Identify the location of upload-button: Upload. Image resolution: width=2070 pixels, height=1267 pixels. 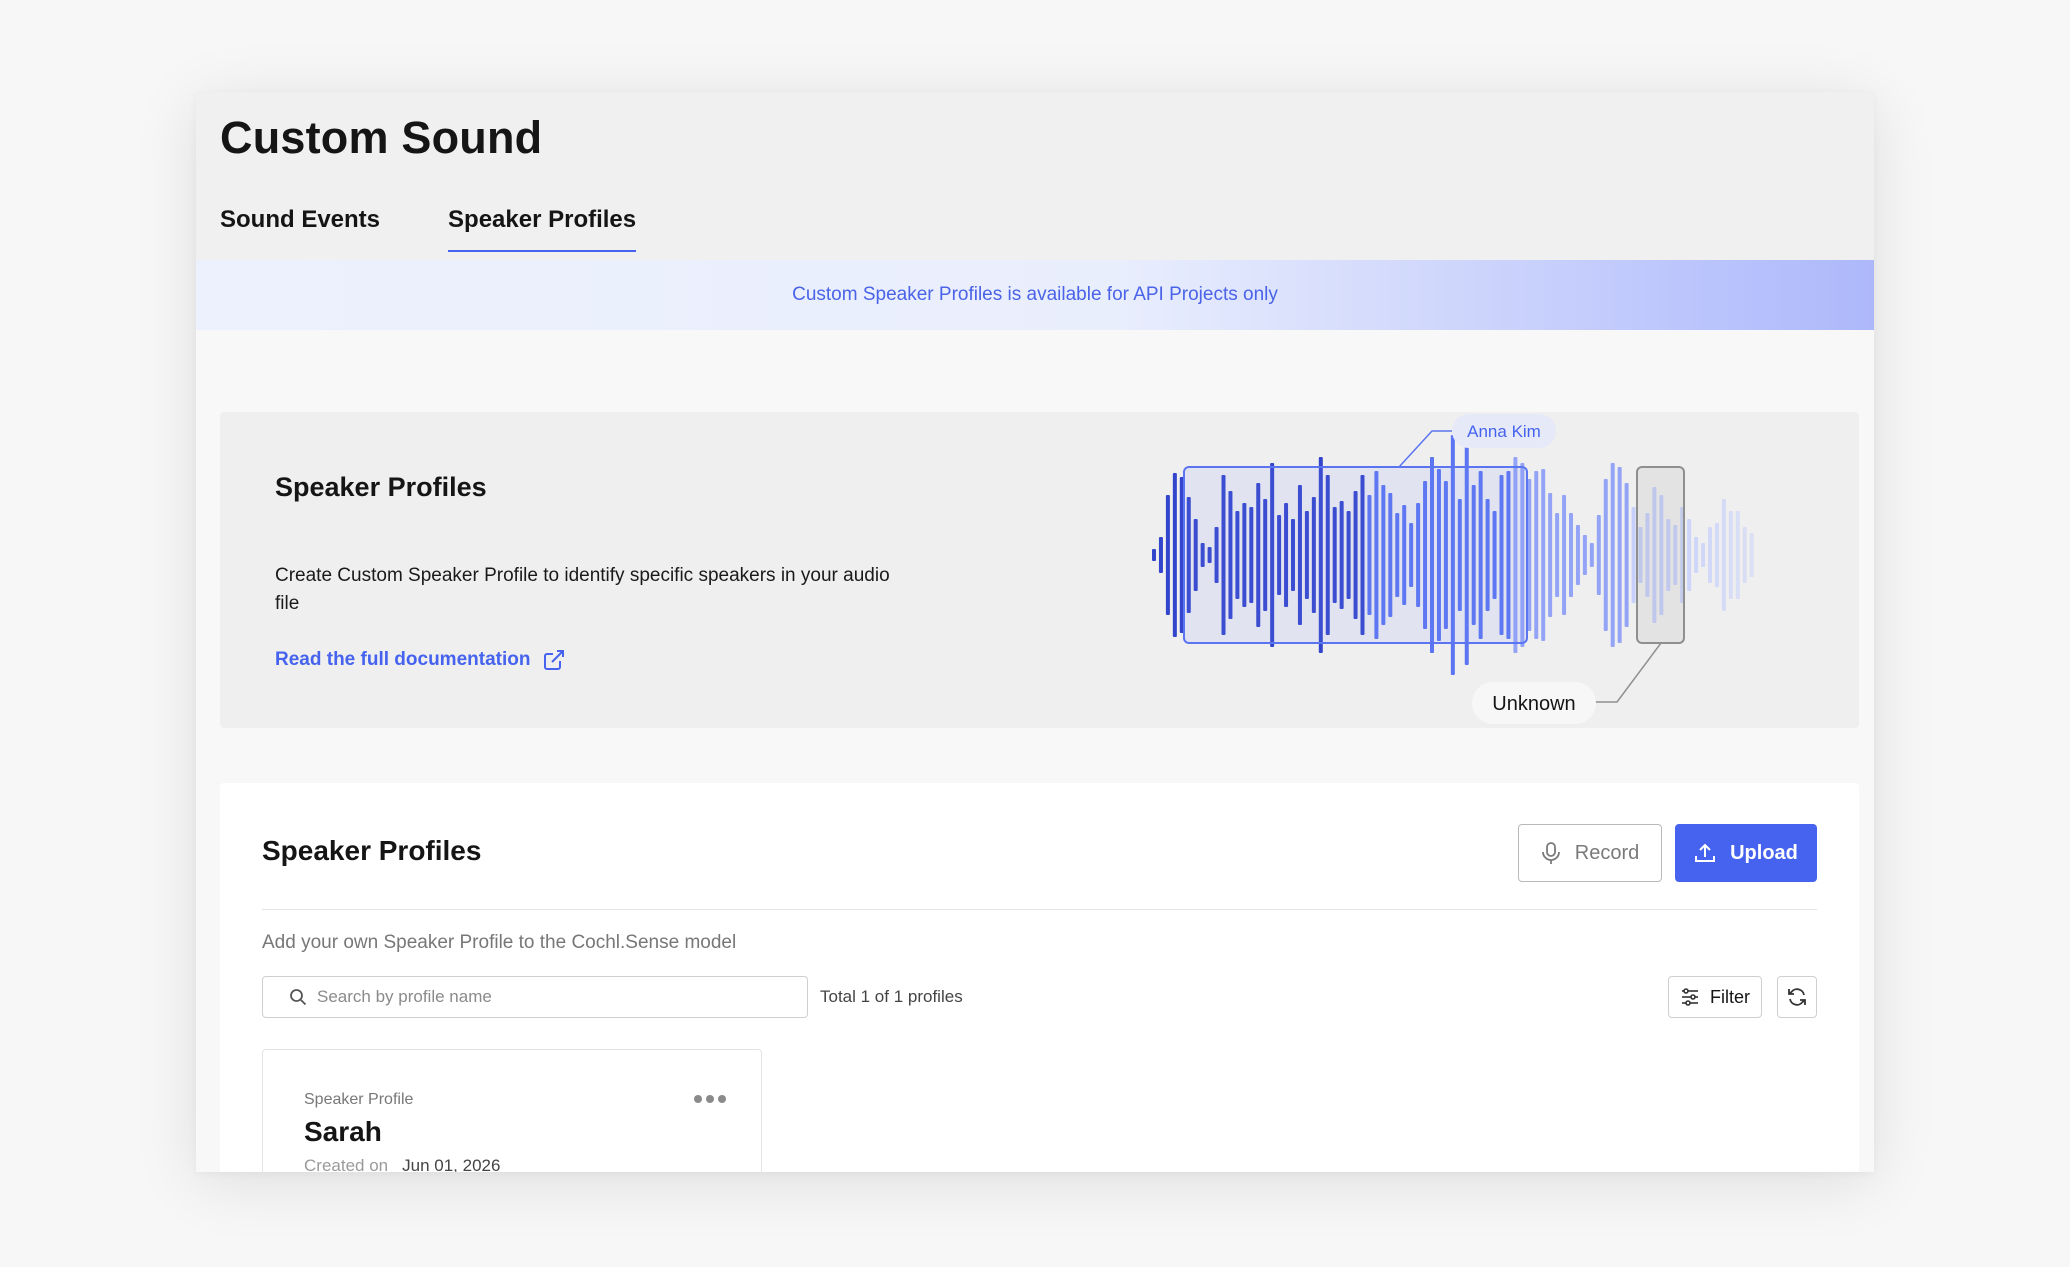
(1746, 853).